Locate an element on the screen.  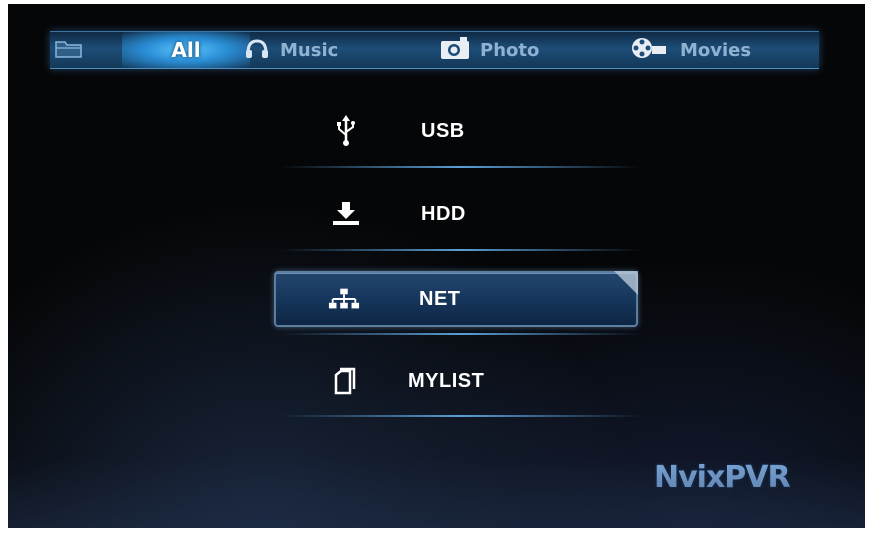
tab-all: All is located at coordinates (186, 50).